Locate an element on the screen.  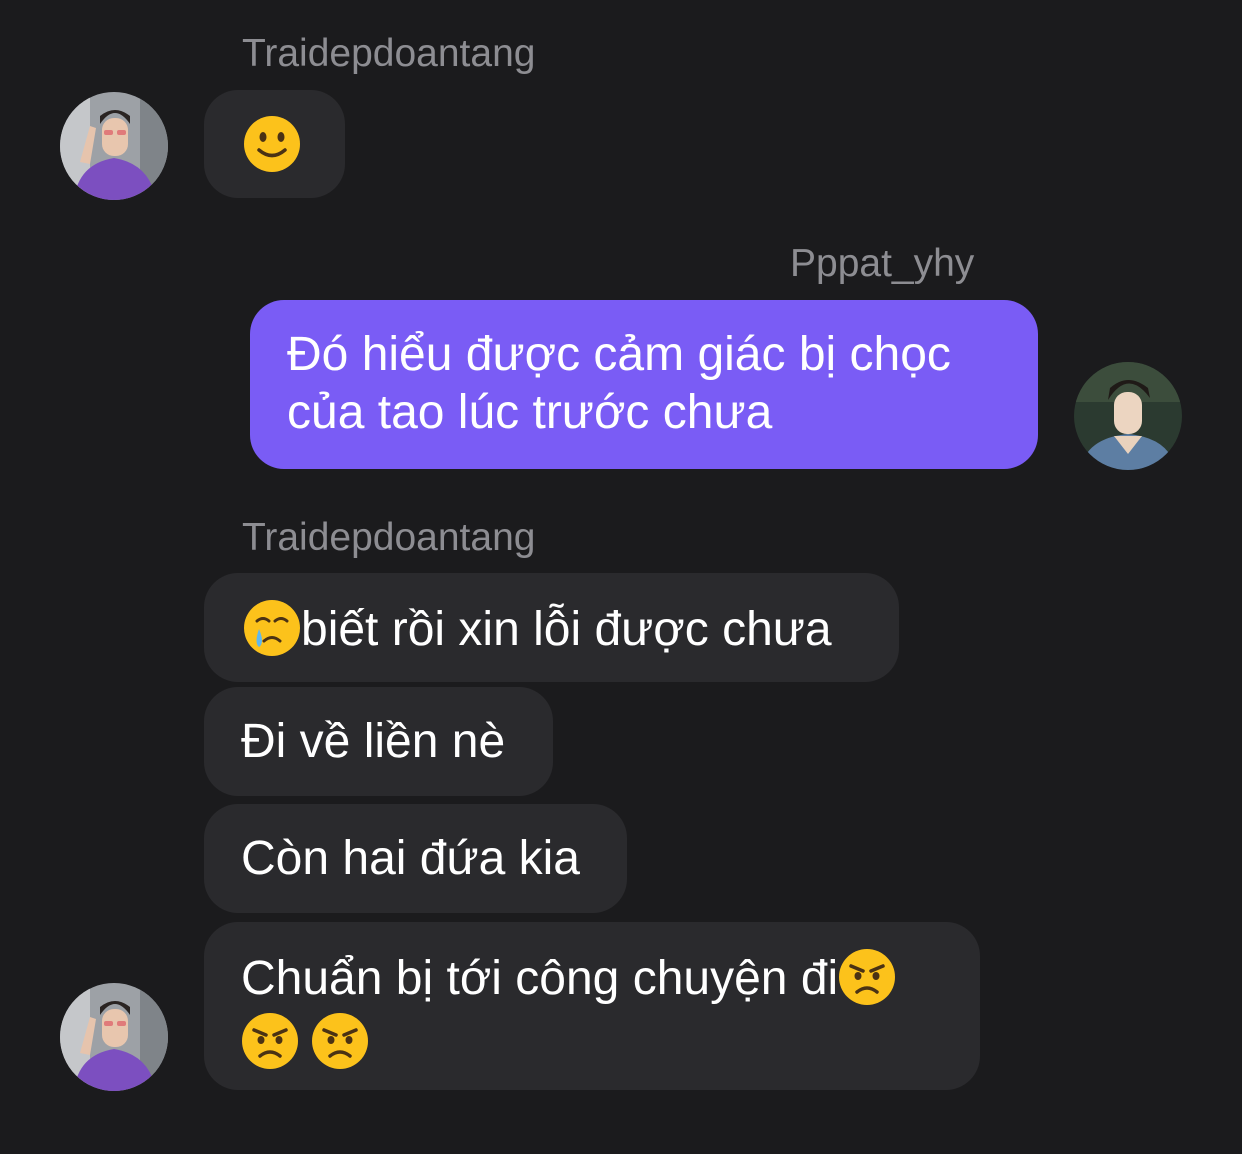
message-text: Đó hiểu được cảm giác bị chọc is located at coordinates (619, 354).